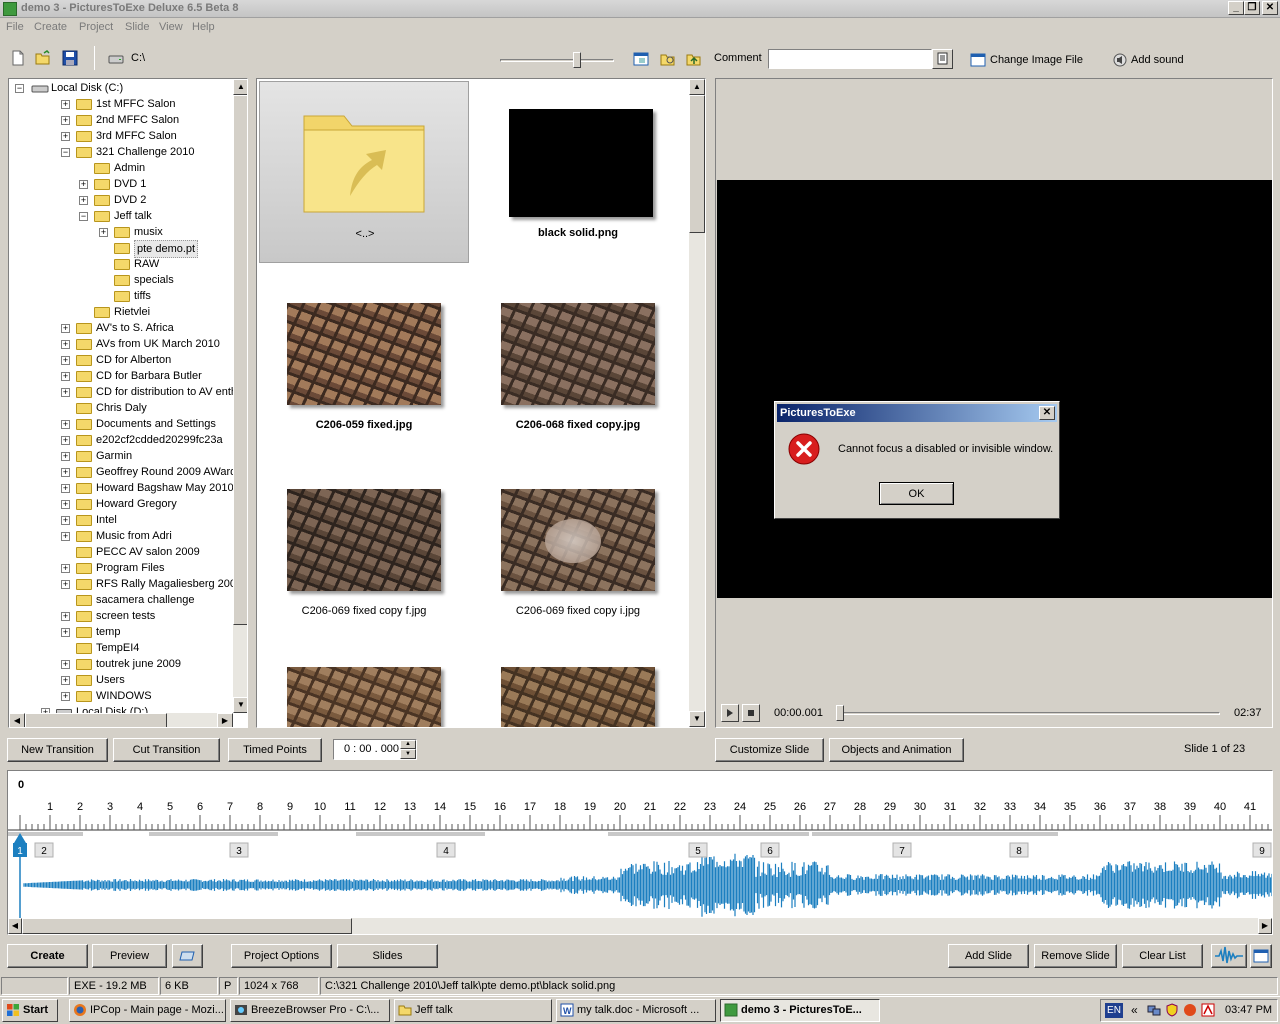 The height and width of the screenshot is (1024, 1280). Describe the element at coordinates (123, 249) in the screenshot. I see `tree-item: pte demo.pt` at that location.